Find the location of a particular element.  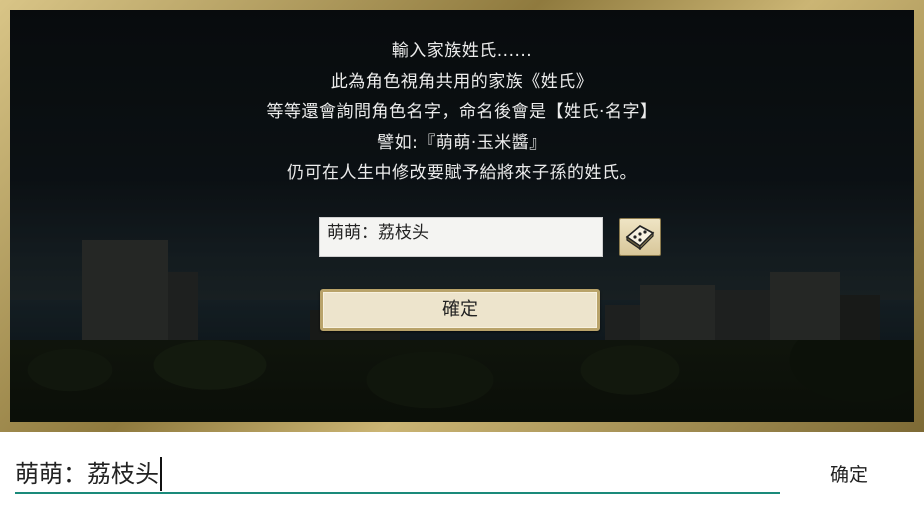

instruction-line: 仍可在人生中修改要賦予給將來子孫的姓氏。 is located at coordinates (462, 173).